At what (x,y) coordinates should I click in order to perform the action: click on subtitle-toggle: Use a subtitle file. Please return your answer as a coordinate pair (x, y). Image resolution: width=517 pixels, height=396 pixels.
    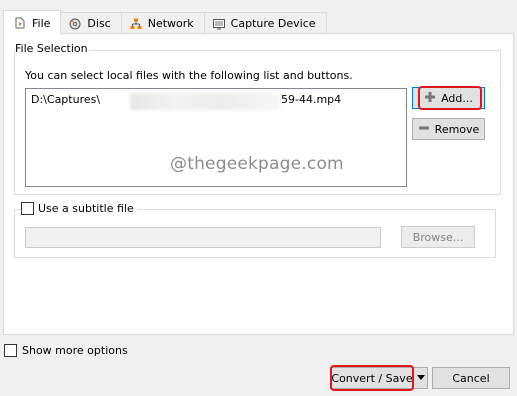
    Looking at the image, I should click on (79, 208).